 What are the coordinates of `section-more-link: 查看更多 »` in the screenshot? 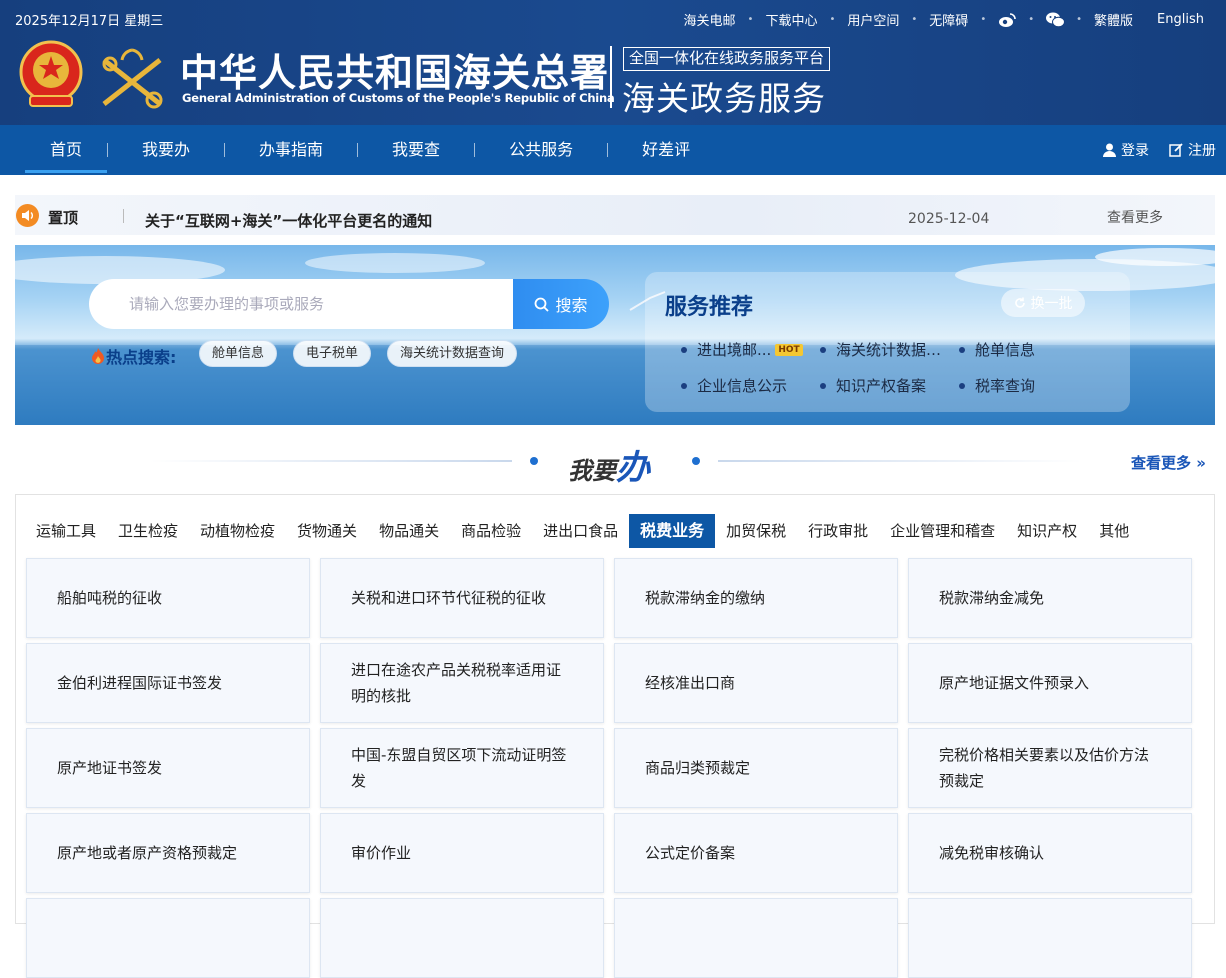 It's located at (1168, 462).